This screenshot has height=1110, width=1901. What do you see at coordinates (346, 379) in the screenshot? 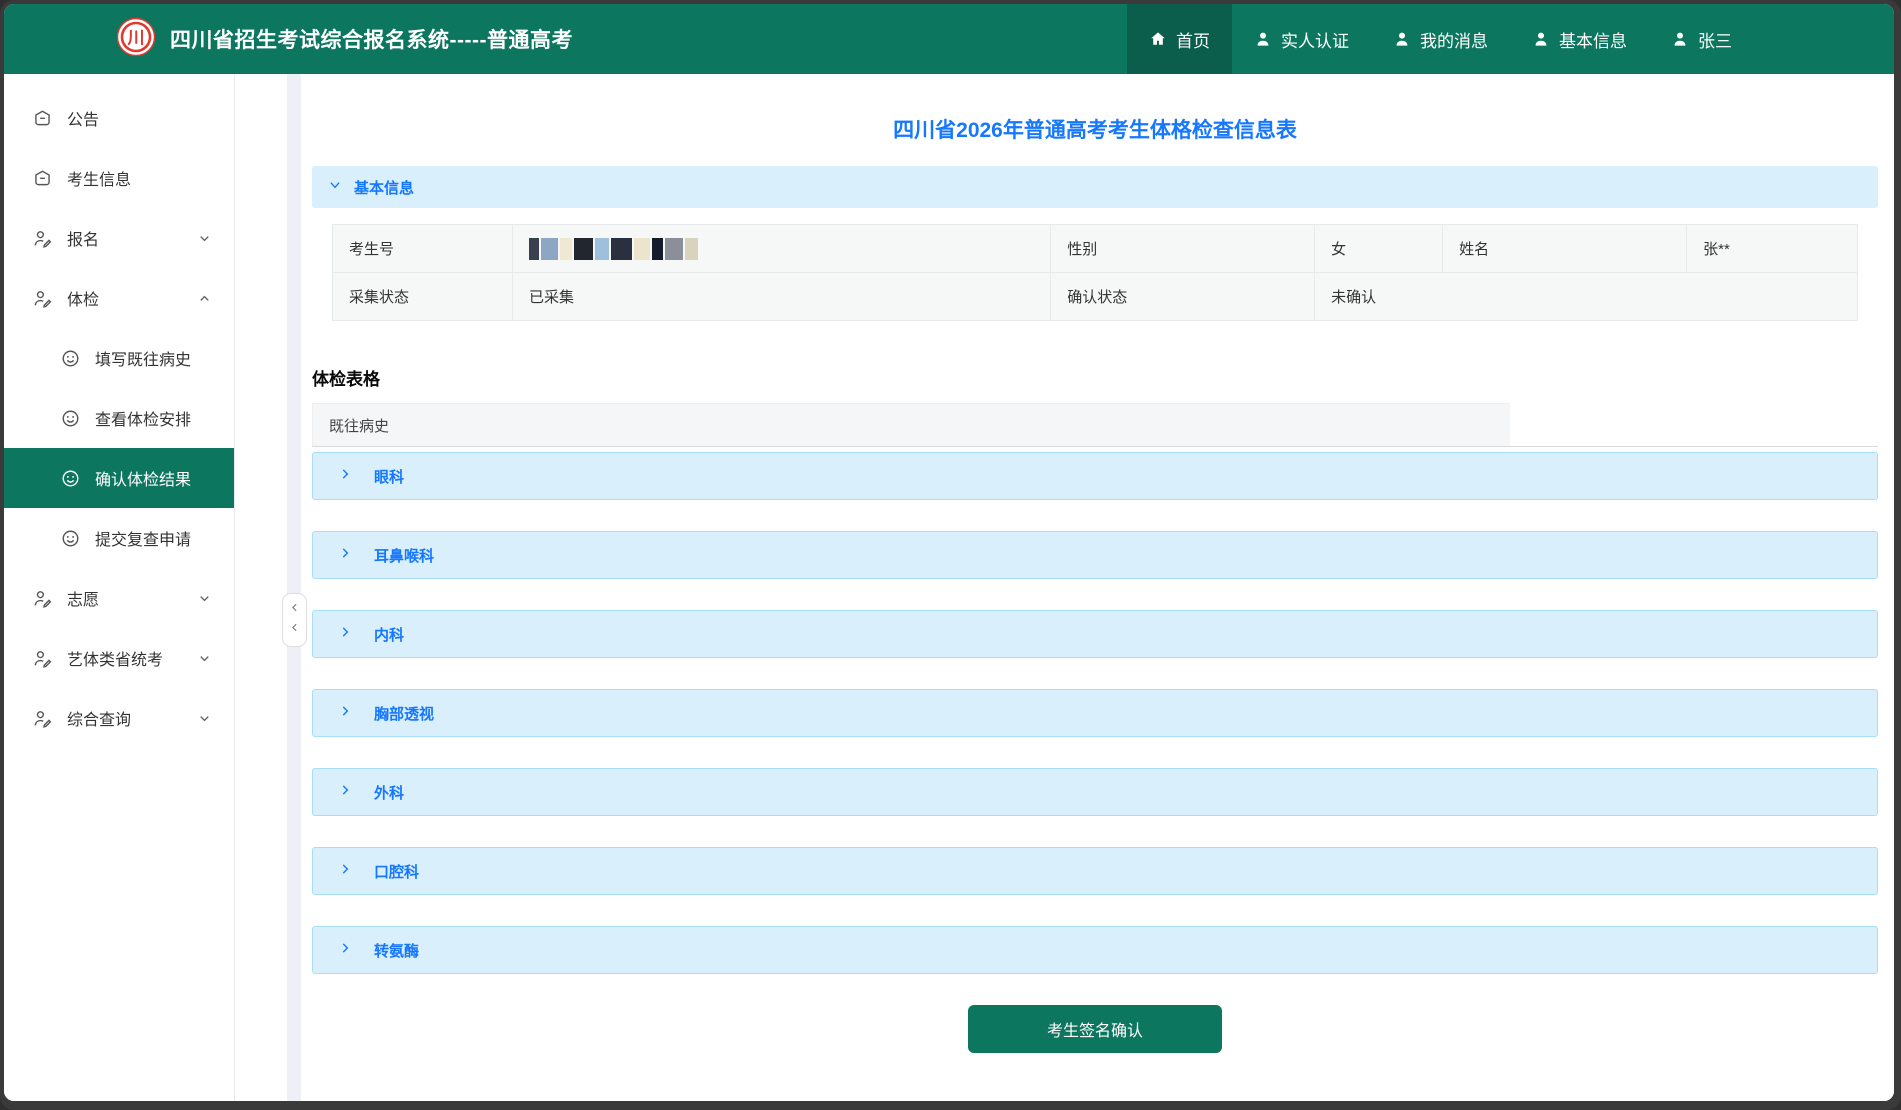
I see `exam-form-heading: 体检表格` at bounding box center [346, 379].